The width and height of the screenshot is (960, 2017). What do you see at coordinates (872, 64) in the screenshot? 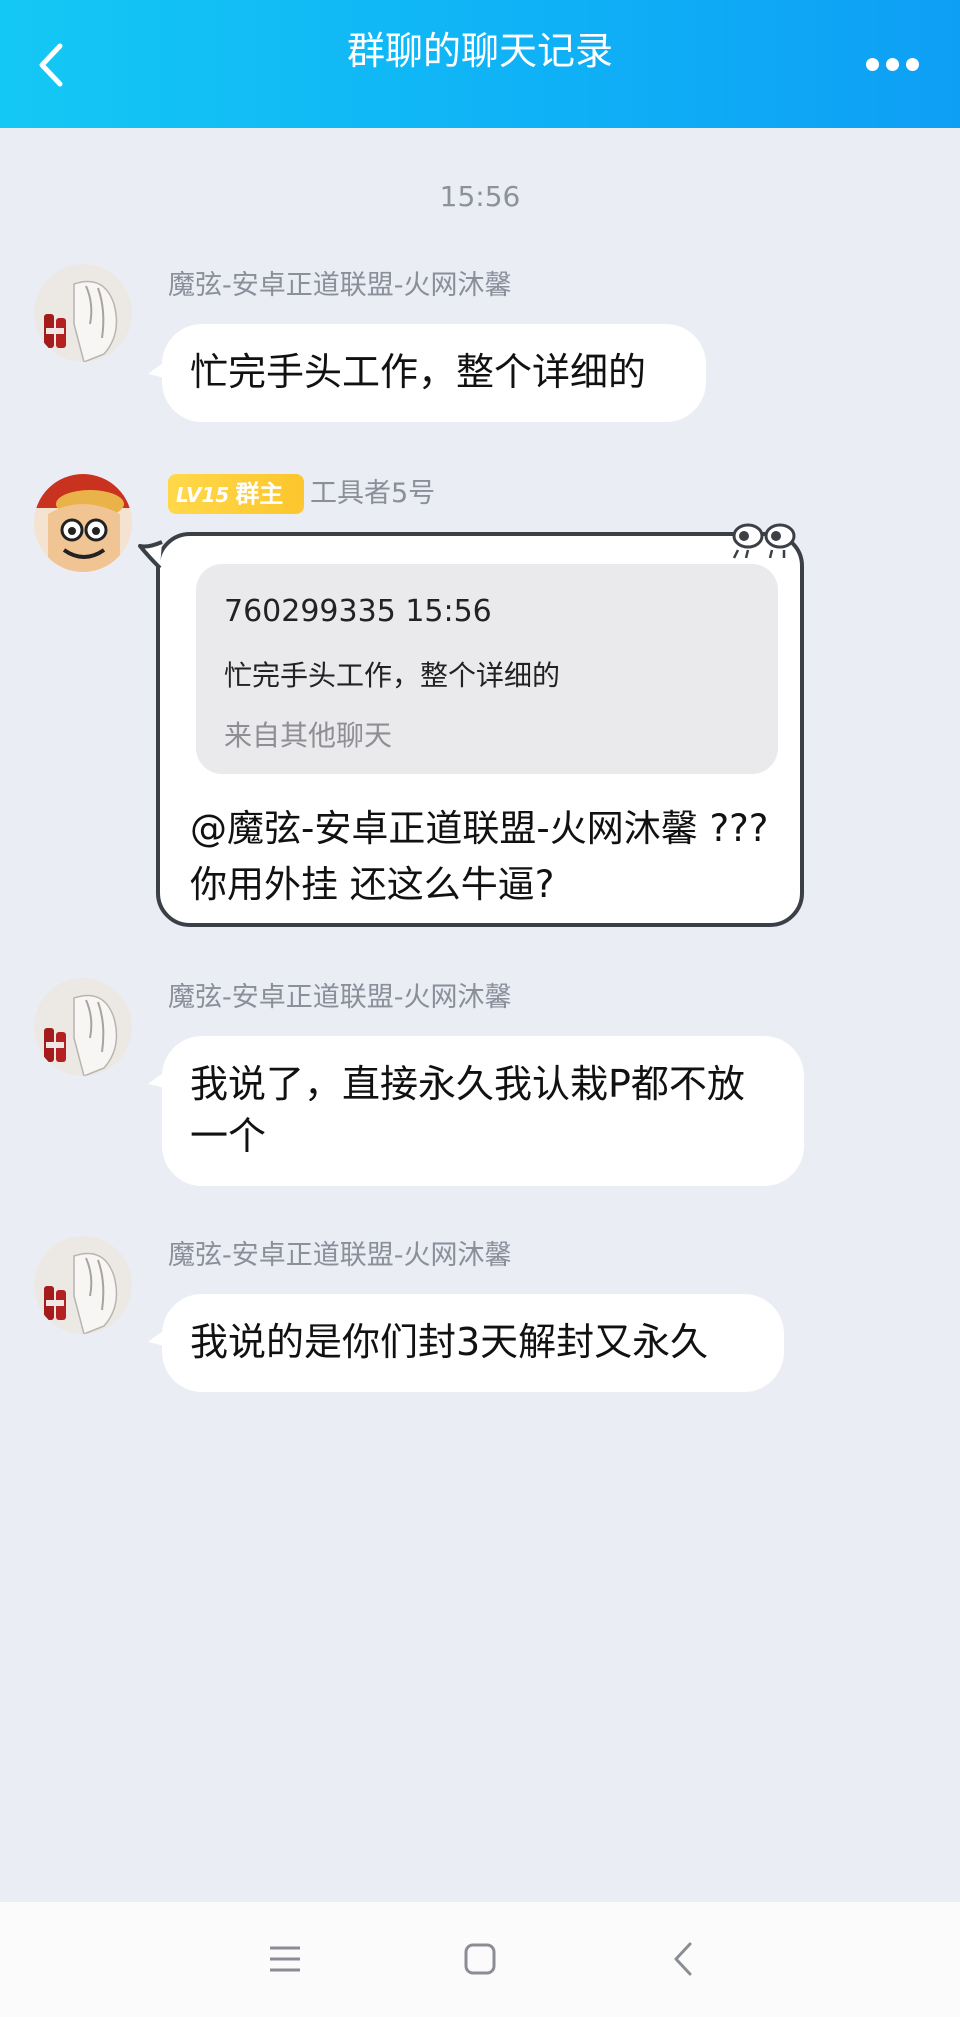
I see `more-dots-icon` at bounding box center [872, 64].